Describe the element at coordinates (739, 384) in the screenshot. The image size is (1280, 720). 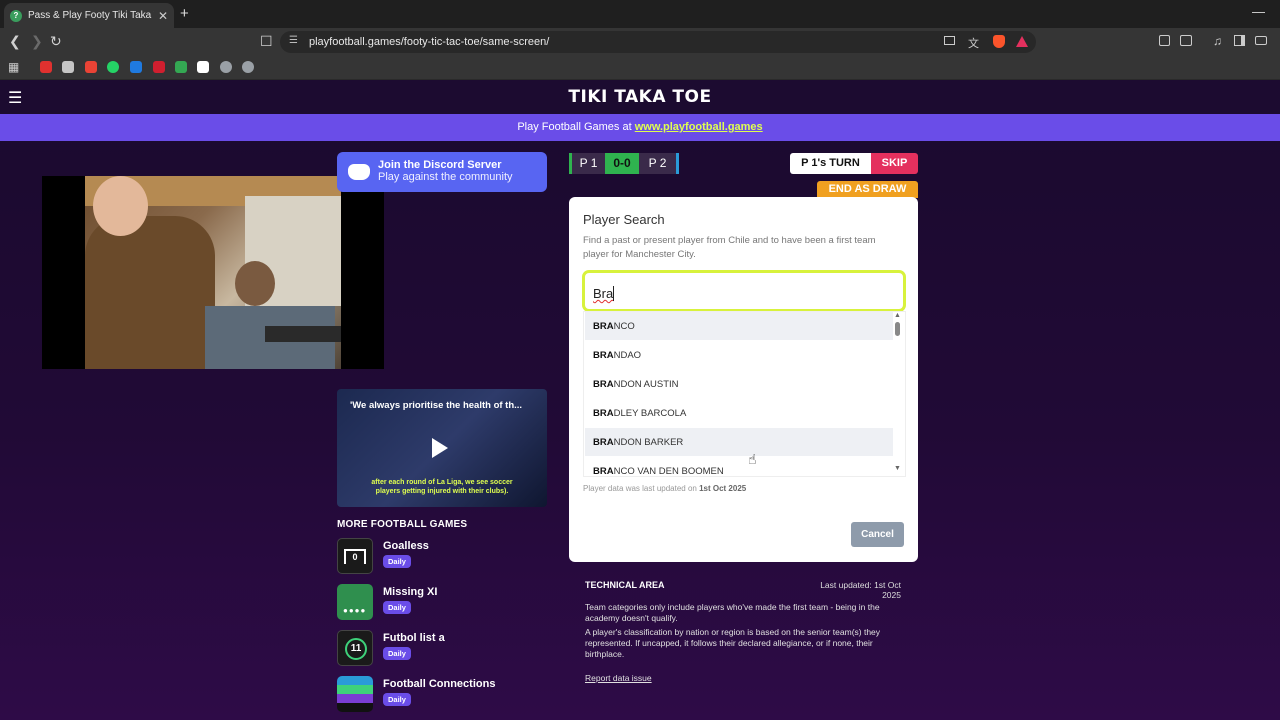
I see `search-result-item: BRANDON AUSTIN` at that location.